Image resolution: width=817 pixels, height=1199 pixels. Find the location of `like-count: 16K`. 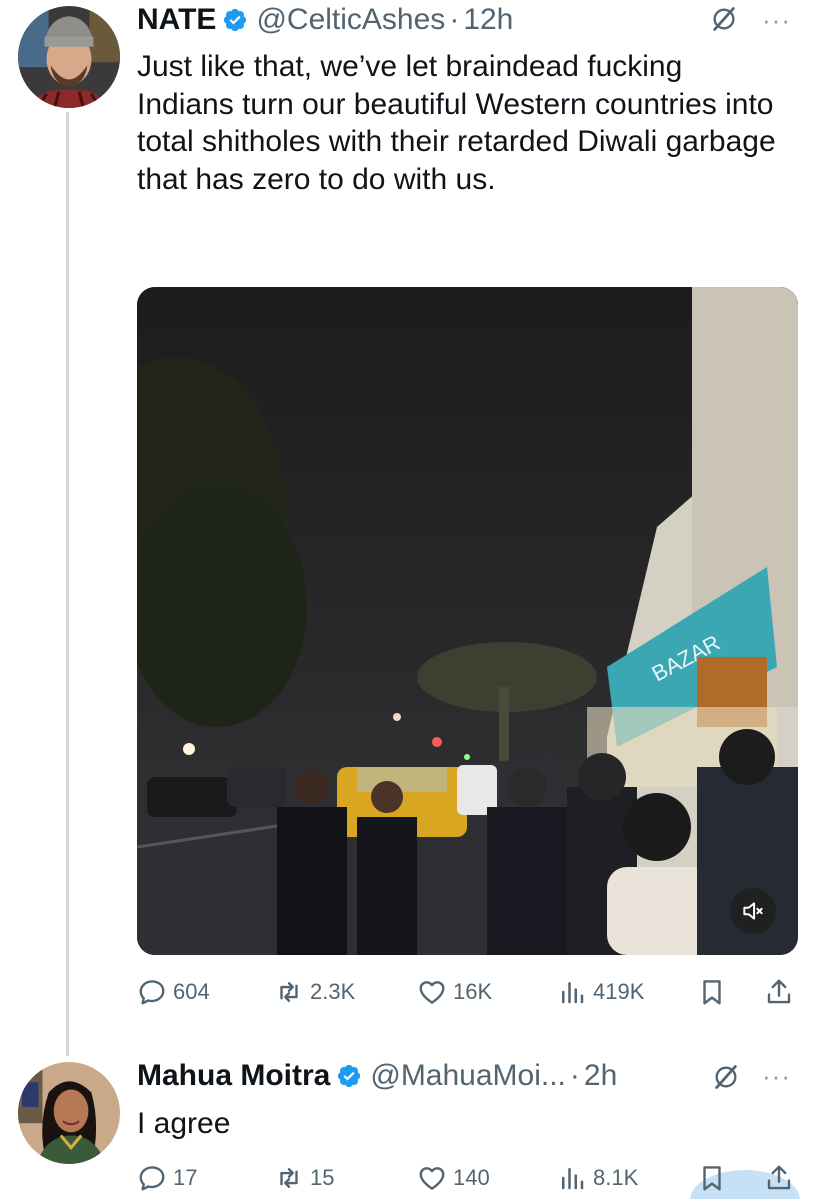

like-count: 16K is located at coordinates (473, 991).